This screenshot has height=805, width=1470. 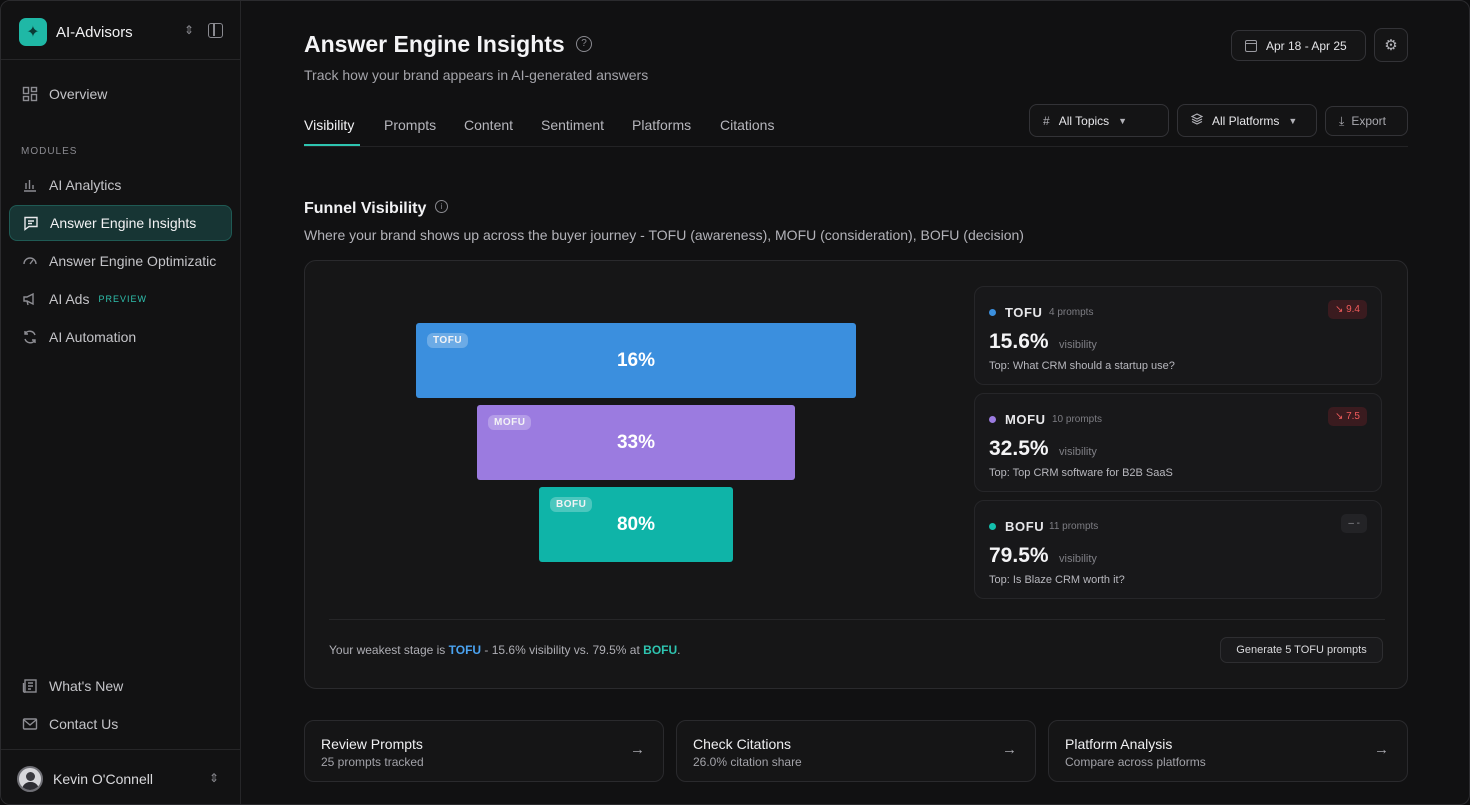 I want to click on card-subtitle: 26.0% citation share, so click(x=747, y=762).